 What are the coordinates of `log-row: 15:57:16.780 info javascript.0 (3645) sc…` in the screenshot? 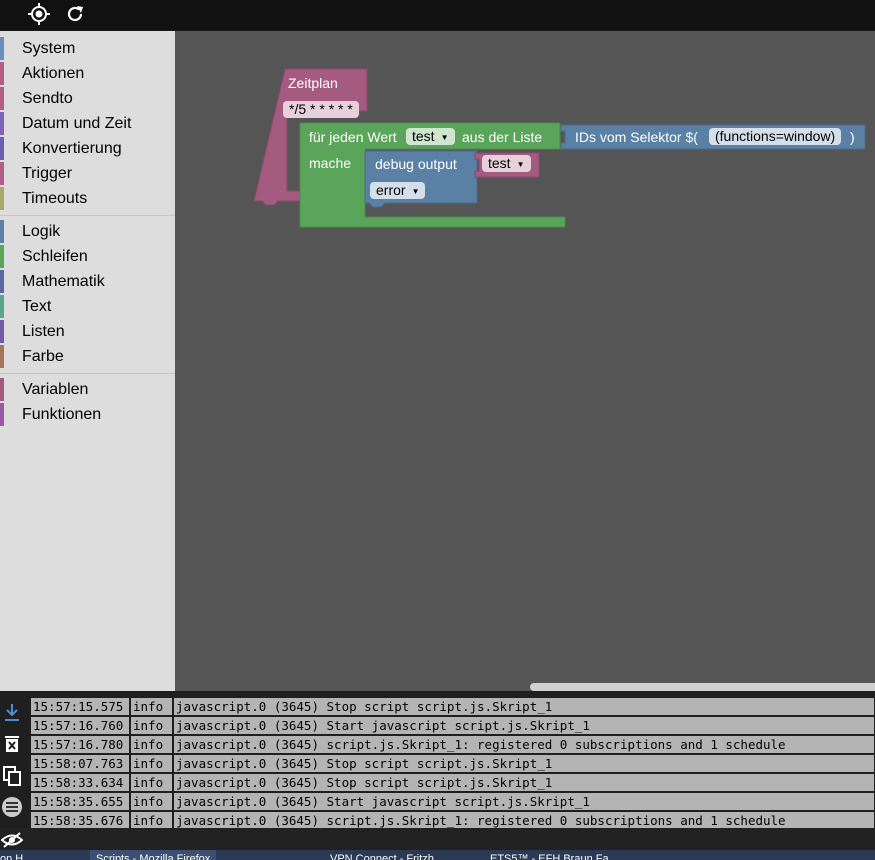 It's located at (452, 744).